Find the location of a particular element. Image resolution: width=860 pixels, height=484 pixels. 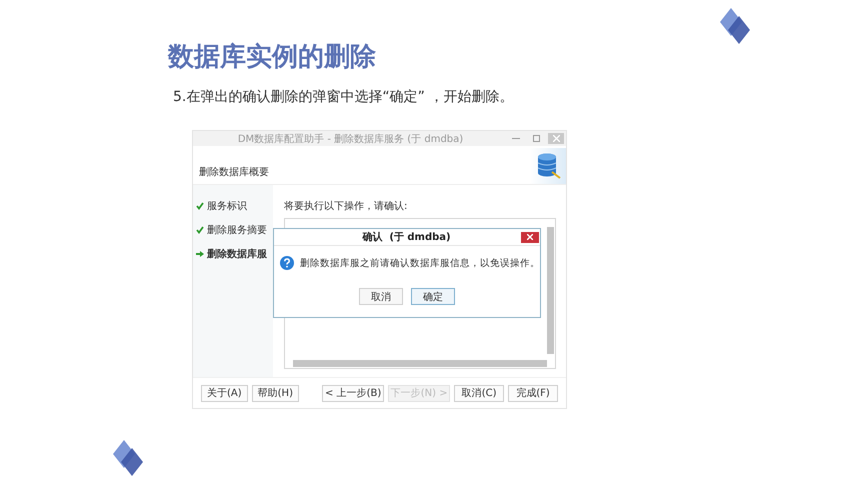

wizard-step: 删除数据库服 is located at coordinates (234, 254).